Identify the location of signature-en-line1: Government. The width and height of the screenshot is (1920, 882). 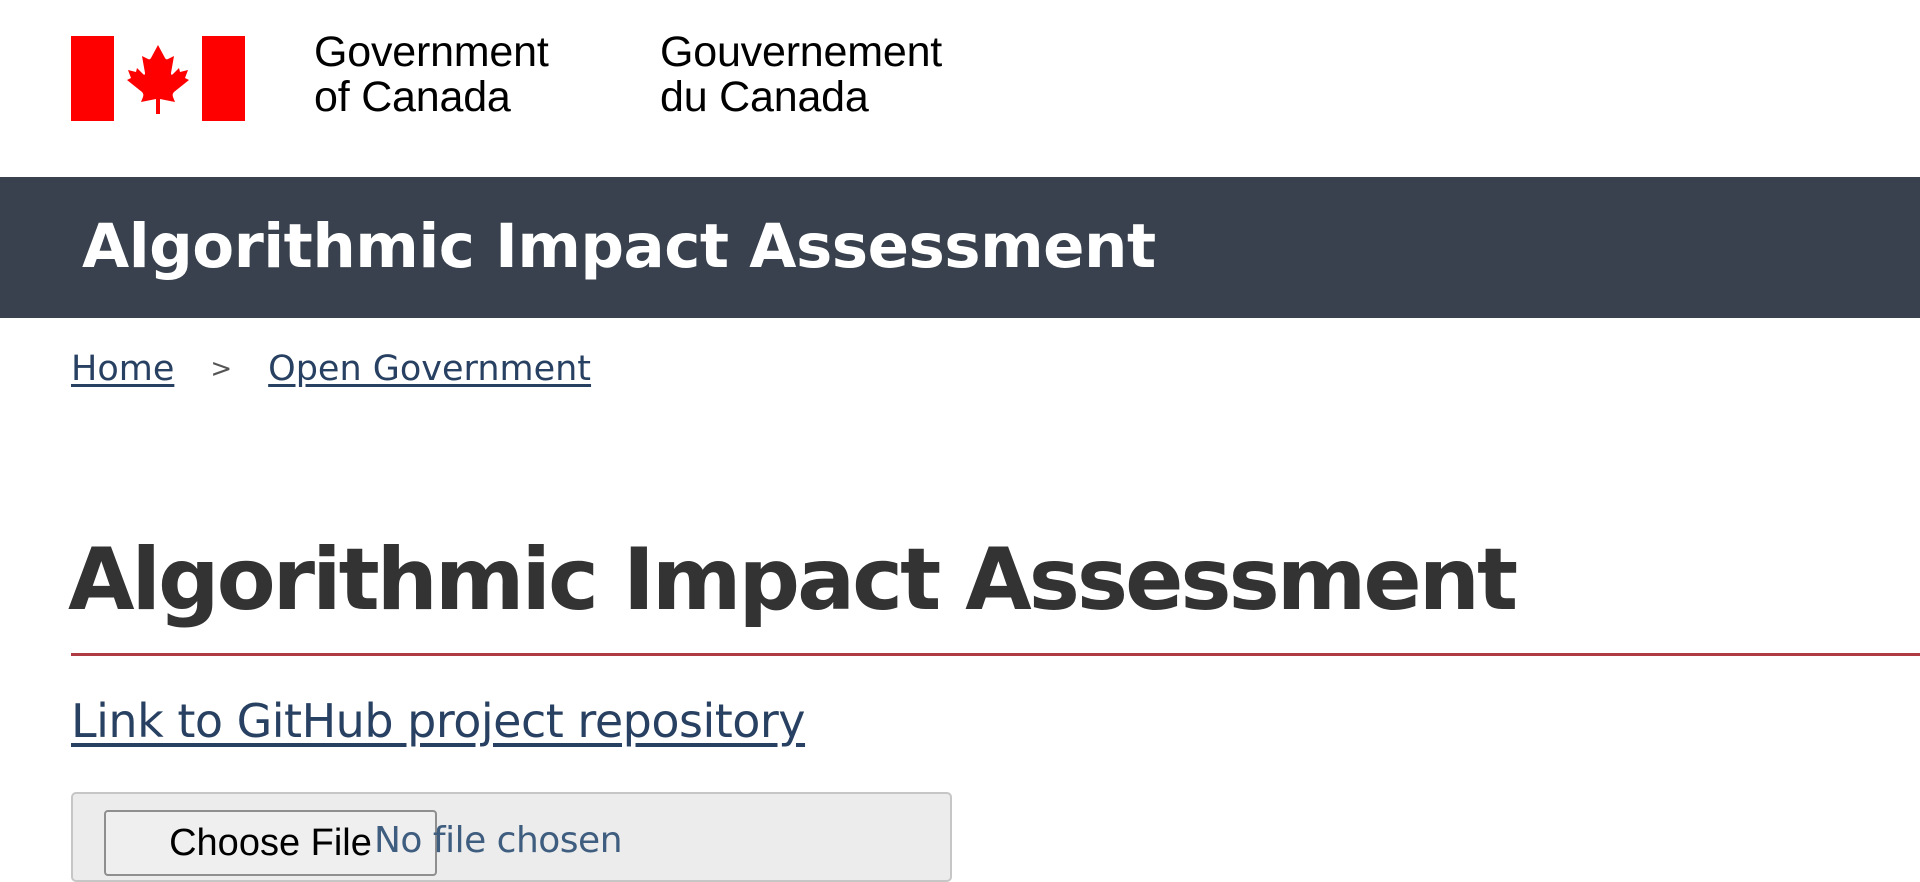
(431, 52).